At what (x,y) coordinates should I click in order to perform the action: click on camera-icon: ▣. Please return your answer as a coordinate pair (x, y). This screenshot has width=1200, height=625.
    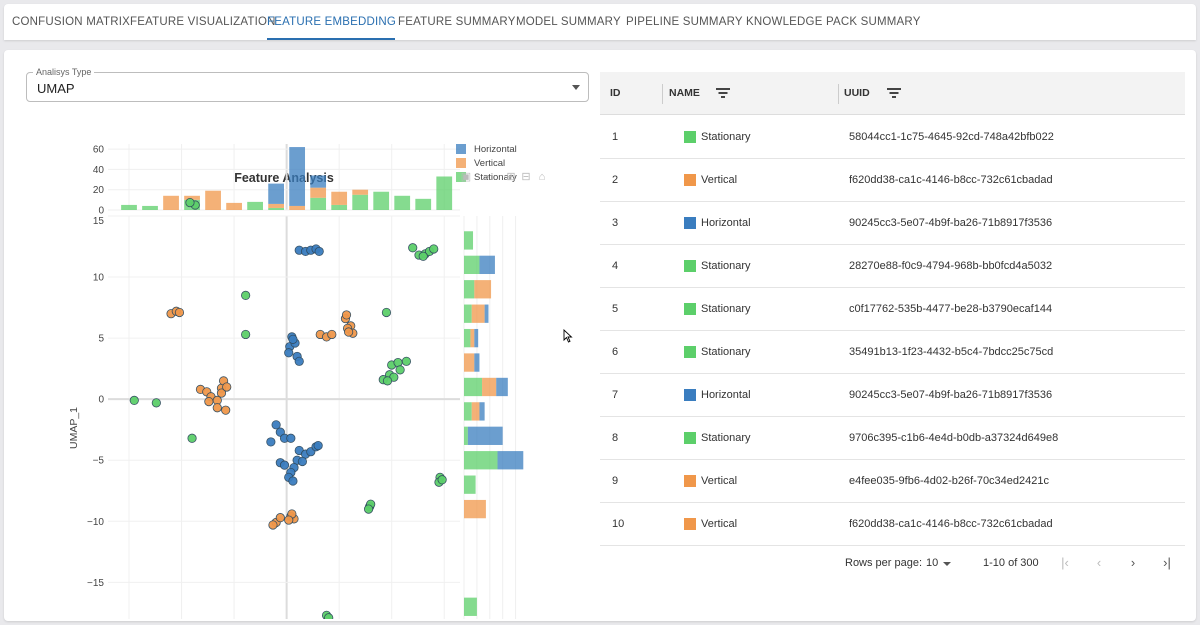
    Looking at the image, I should click on (466, 177).